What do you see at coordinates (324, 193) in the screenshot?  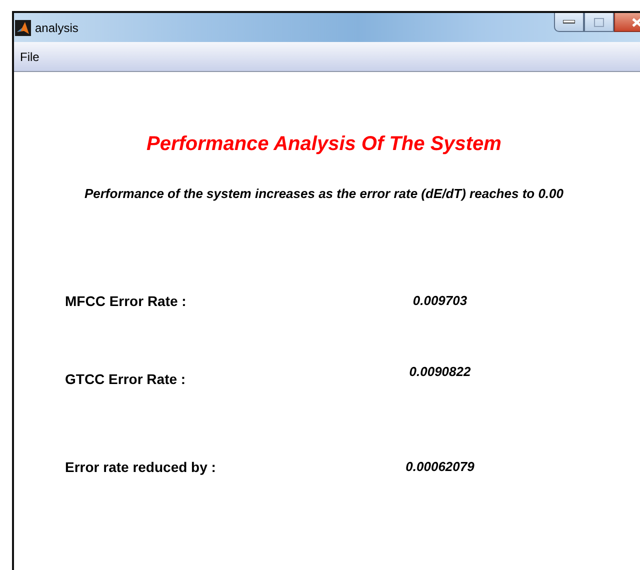 I see `description-text: Performance of the system increases as the error rate (dE/dT) reaches to 0.00` at bounding box center [324, 193].